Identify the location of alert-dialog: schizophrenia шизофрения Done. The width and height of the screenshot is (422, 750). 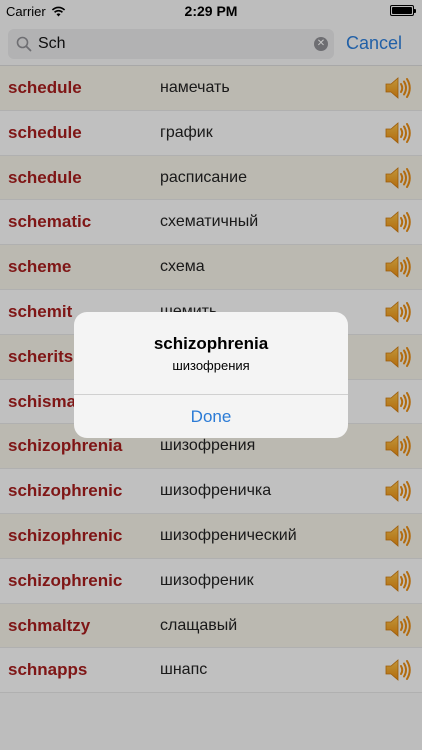
(211, 375).